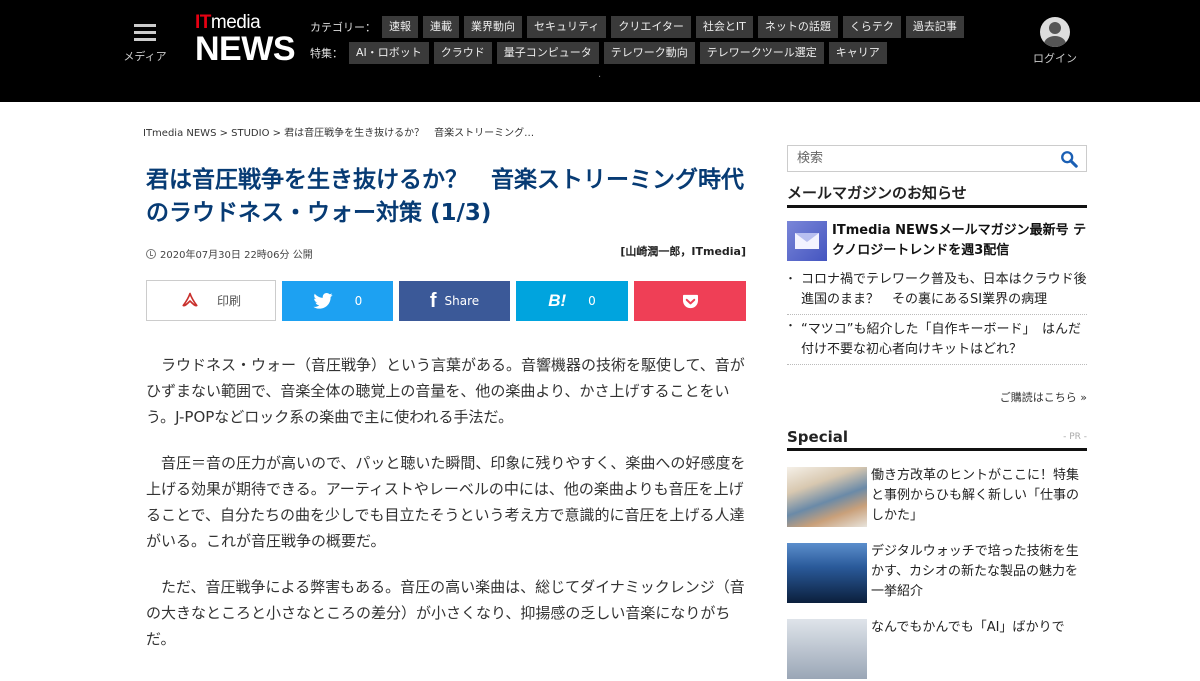 Image resolution: width=1200 pixels, height=681 pixels. Describe the element at coordinates (975, 495) in the screenshot. I see `special-item-text: 働き方改革のヒントがここに！特集と事例からひも解く新しい「仕事のしかた」` at that location.